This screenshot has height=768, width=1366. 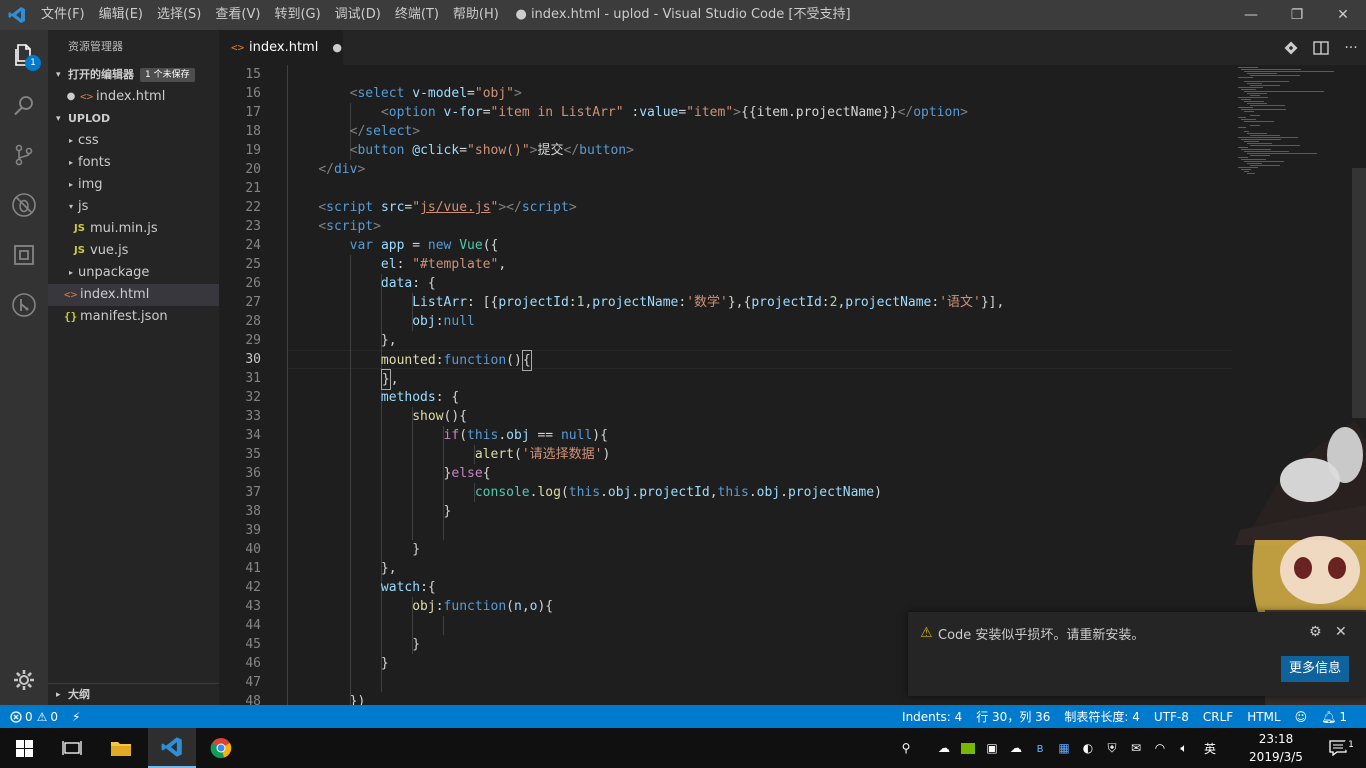 What do you see at coordinates (133, 163) in the screenshot?
I see `tree-item-fonts: ▸ fonts` at bounding box center [133, 163].